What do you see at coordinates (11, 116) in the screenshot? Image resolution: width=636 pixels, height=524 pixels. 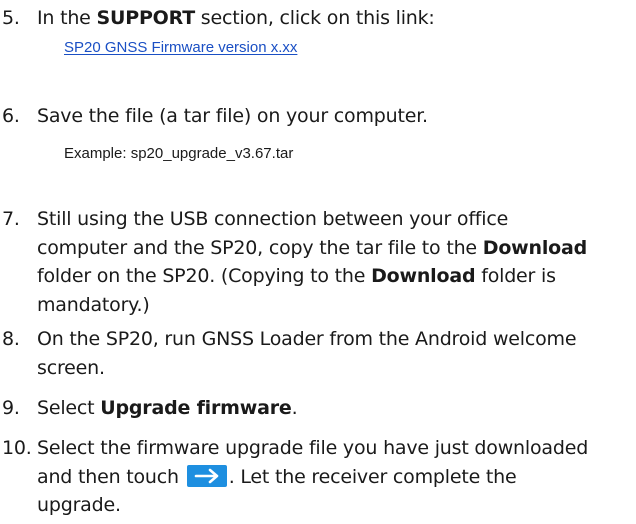 I see `step-number: 6.` at bounding box center [11, 116].